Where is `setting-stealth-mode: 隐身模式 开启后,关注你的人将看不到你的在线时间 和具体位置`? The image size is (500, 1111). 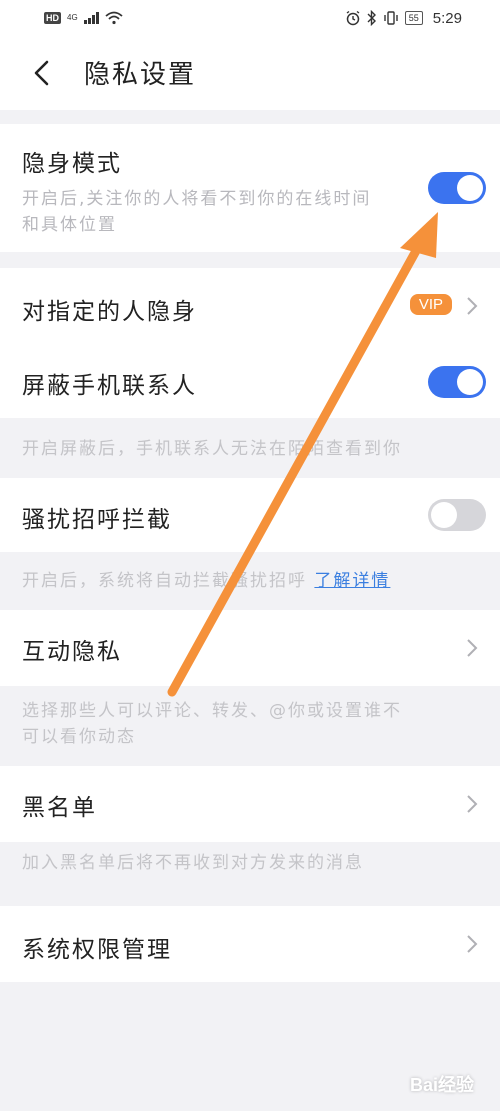
setting-stealth-mode: 隐身模式 开启后,关注你的人将看不到你的在线时间 和具体位置 is located at coordinates (250, 188).